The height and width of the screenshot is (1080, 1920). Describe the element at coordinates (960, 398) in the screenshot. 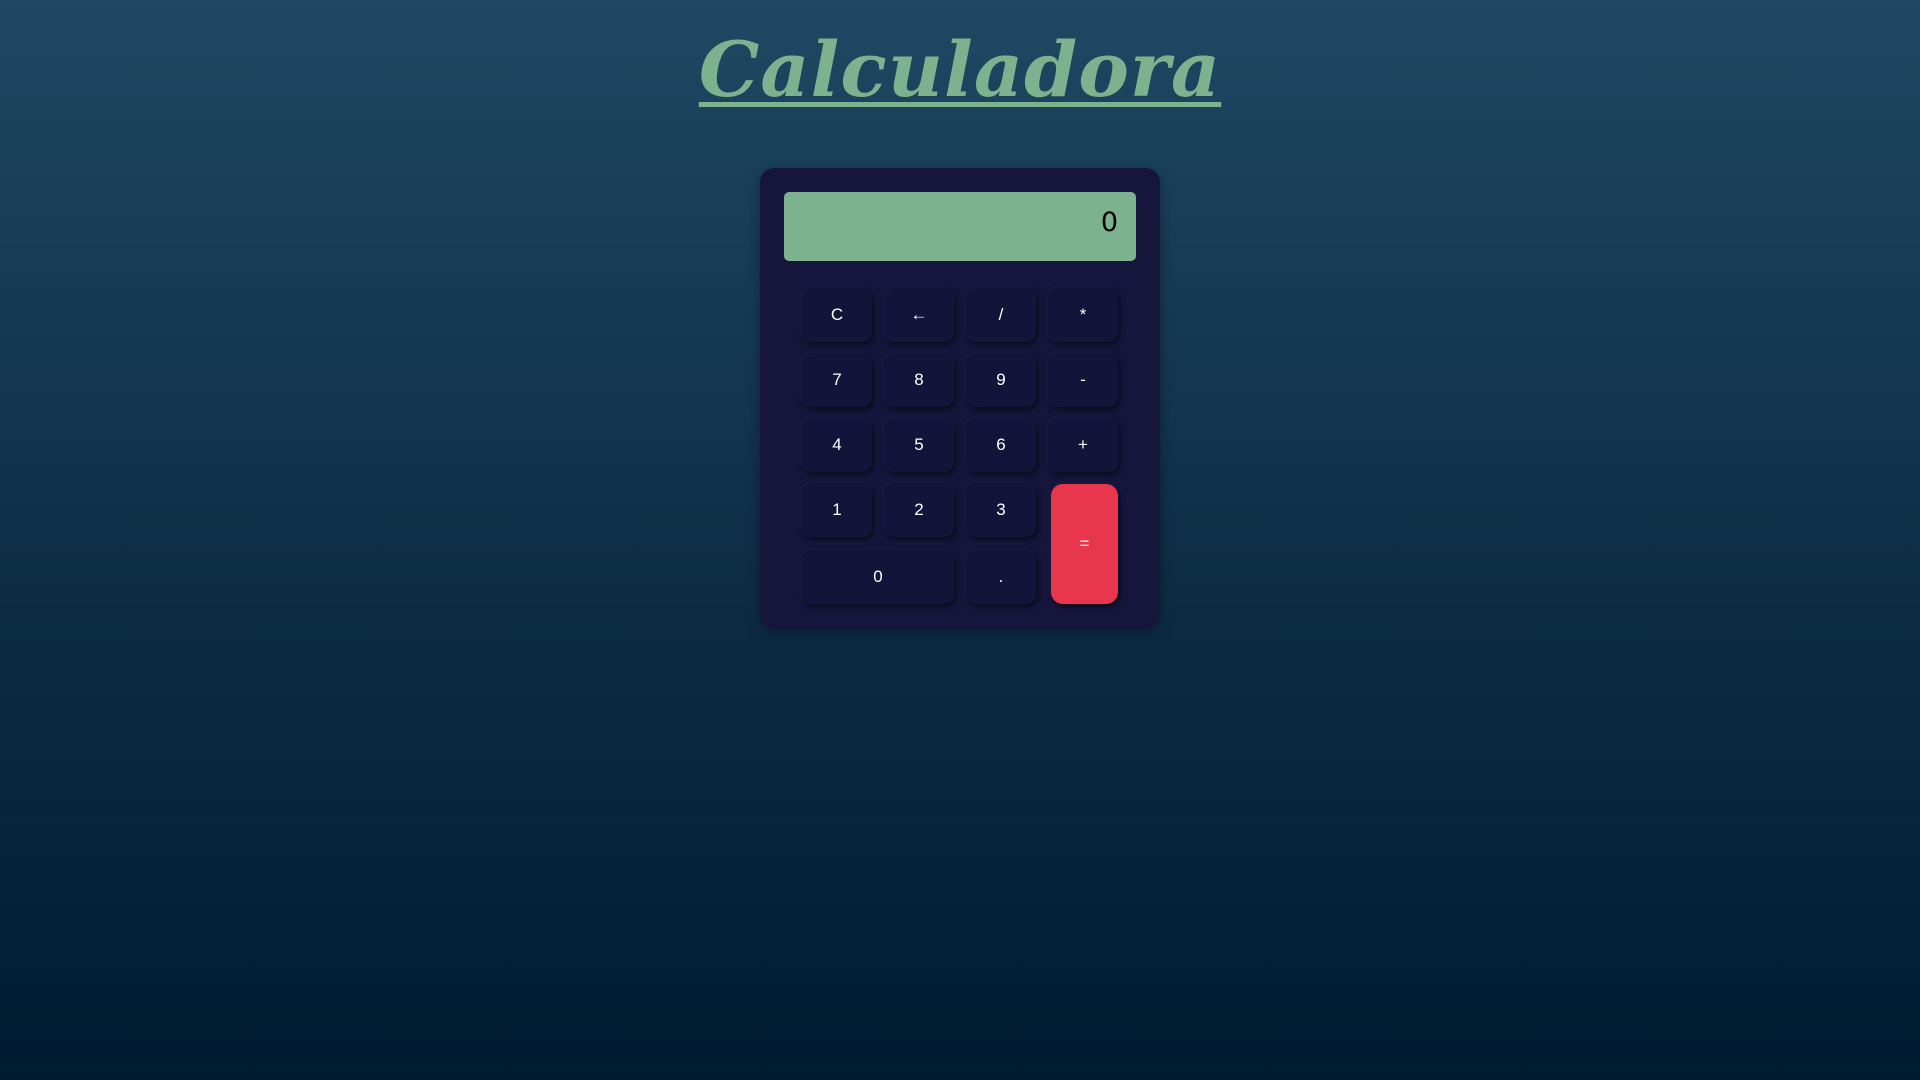

I see `calculator: 0 C ← / * 7 8 9 - 4 5 6 + 1 2 3 = 0 .` at that location.